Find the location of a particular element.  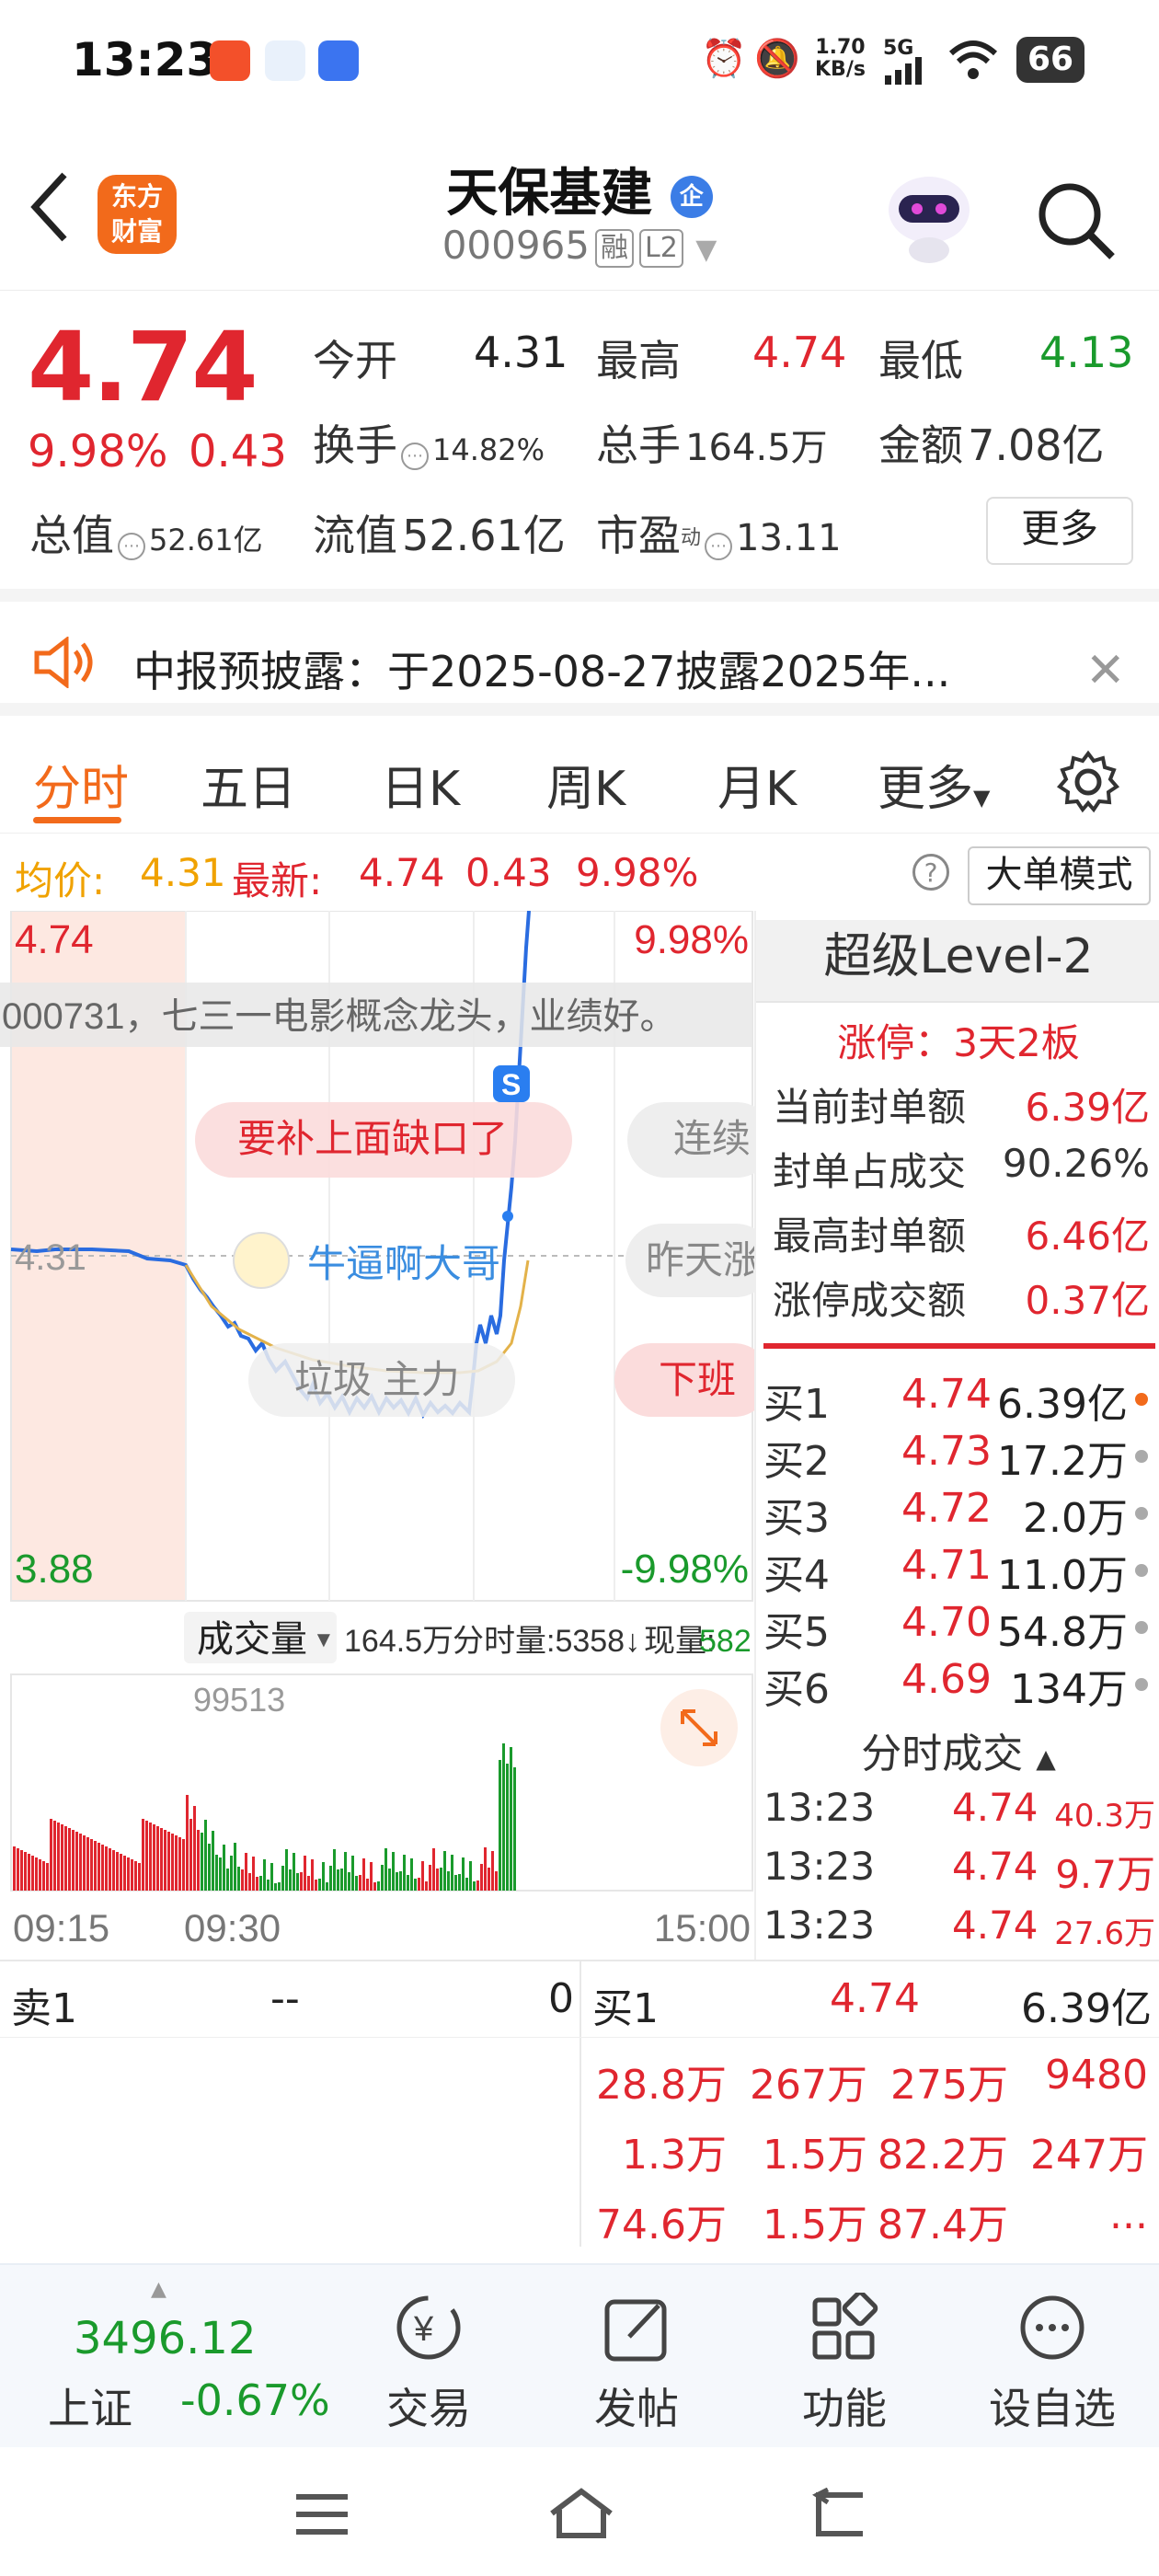

dropdown-caret-icon: ▼ is located at coordinates (706, 250).